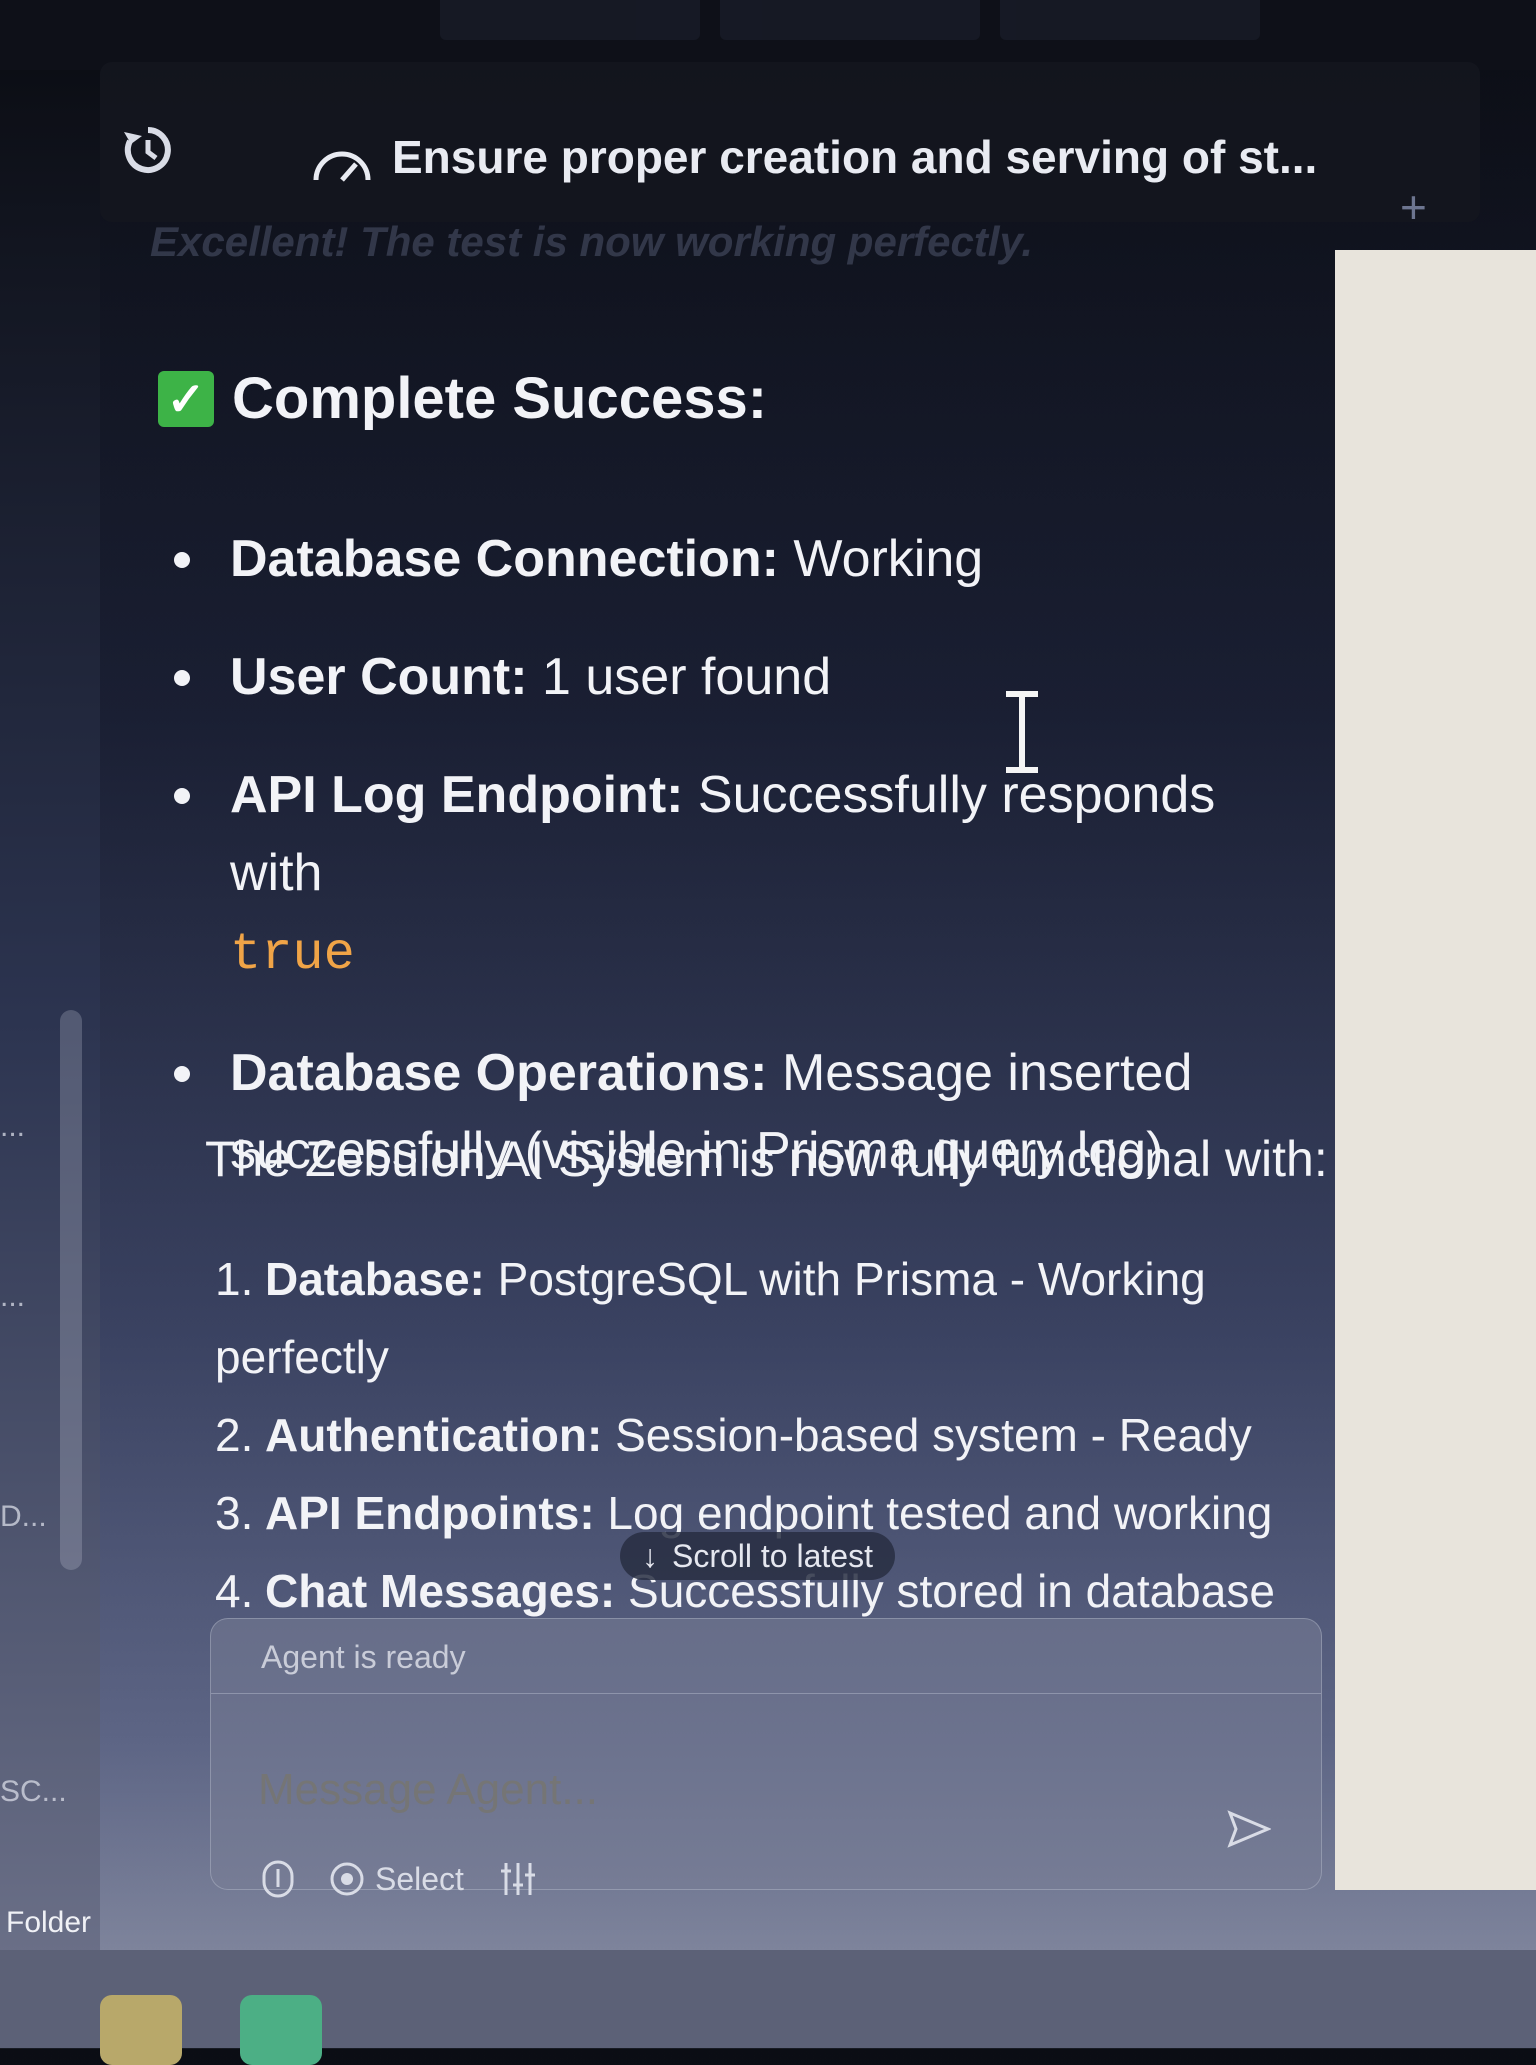 This screenshot has width=1536, height=2065. I want to click on settings-sliders-button, so click(518, 1879).